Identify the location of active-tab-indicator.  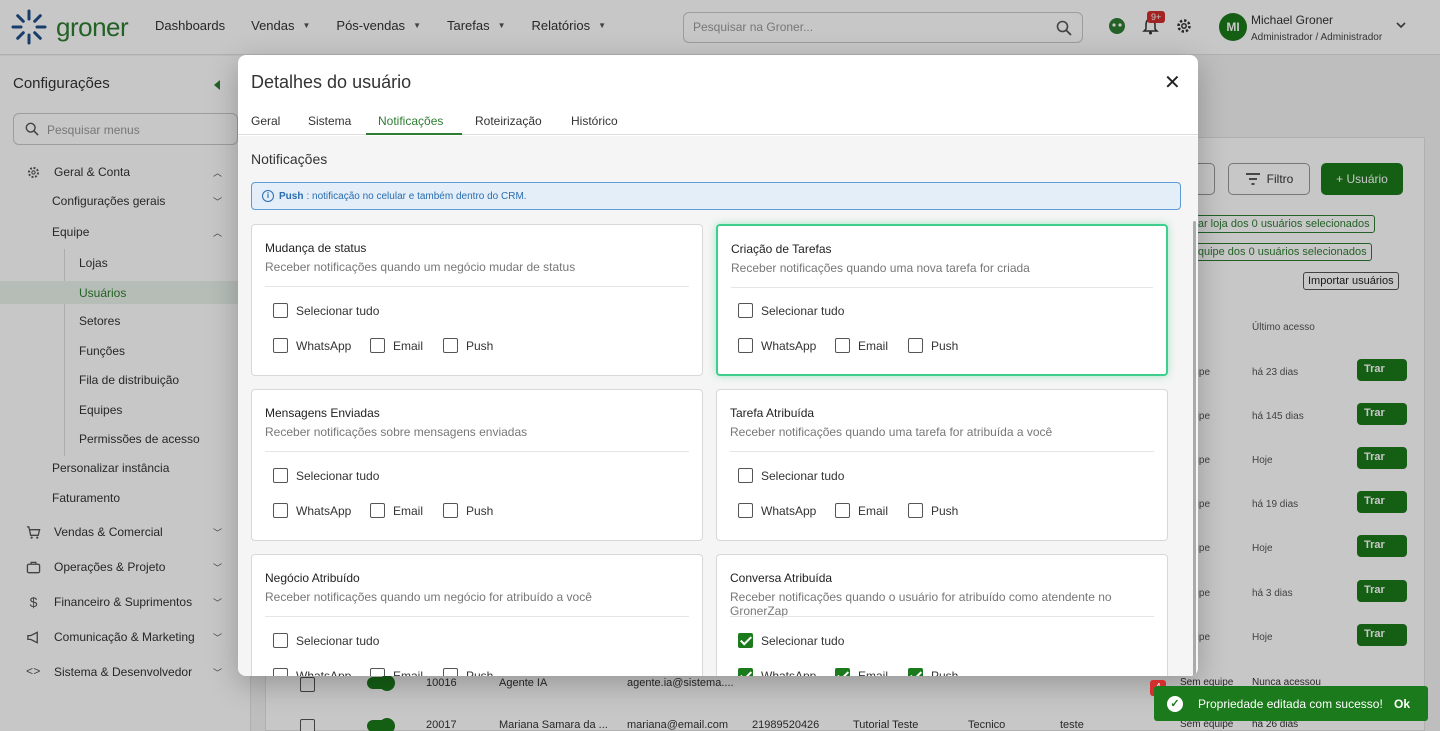
(414, 134).